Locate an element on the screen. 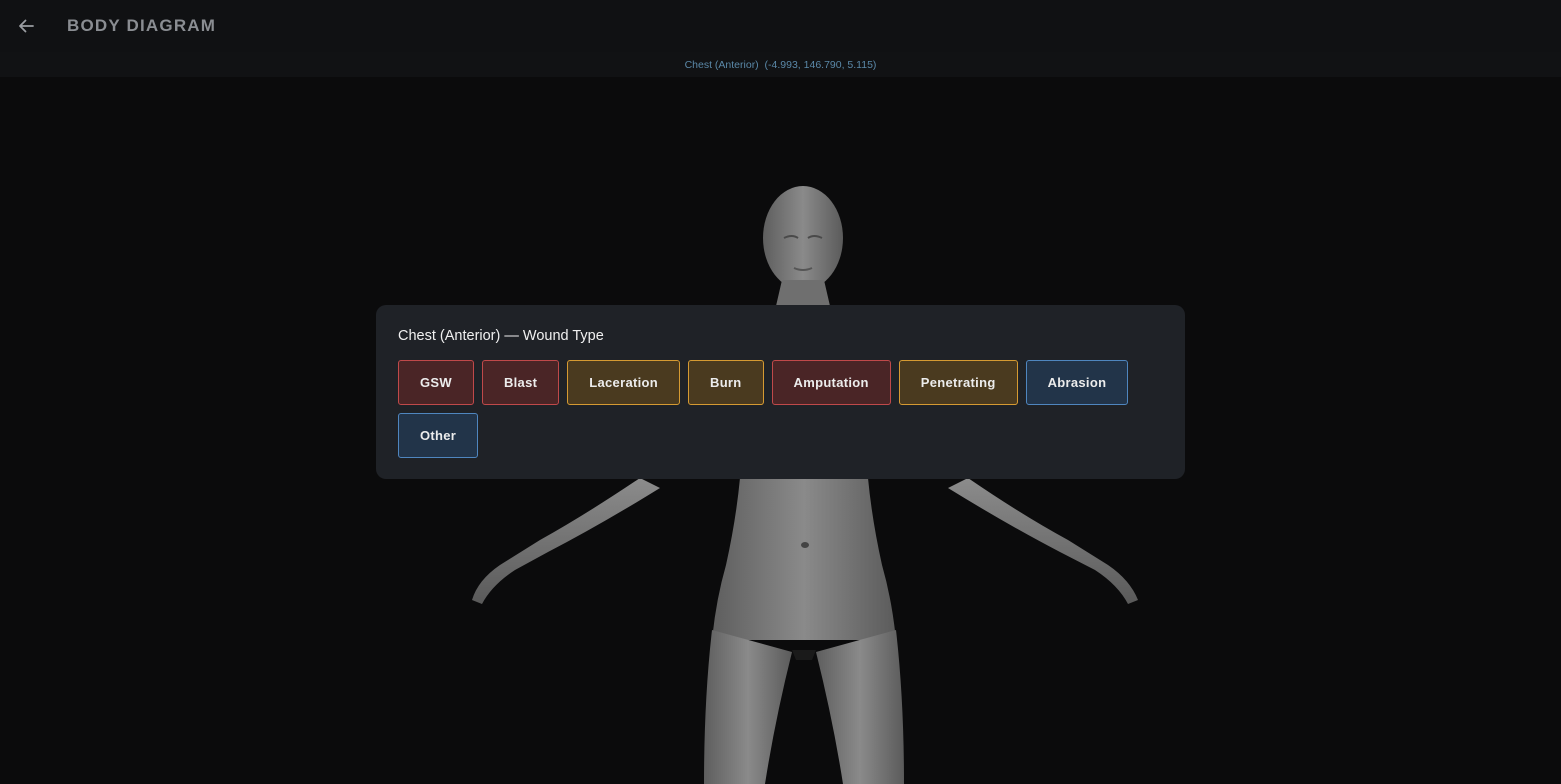 The image size is (1561, 784). page-title: BODY DIAGRAM is located at coordinates (142, 25).